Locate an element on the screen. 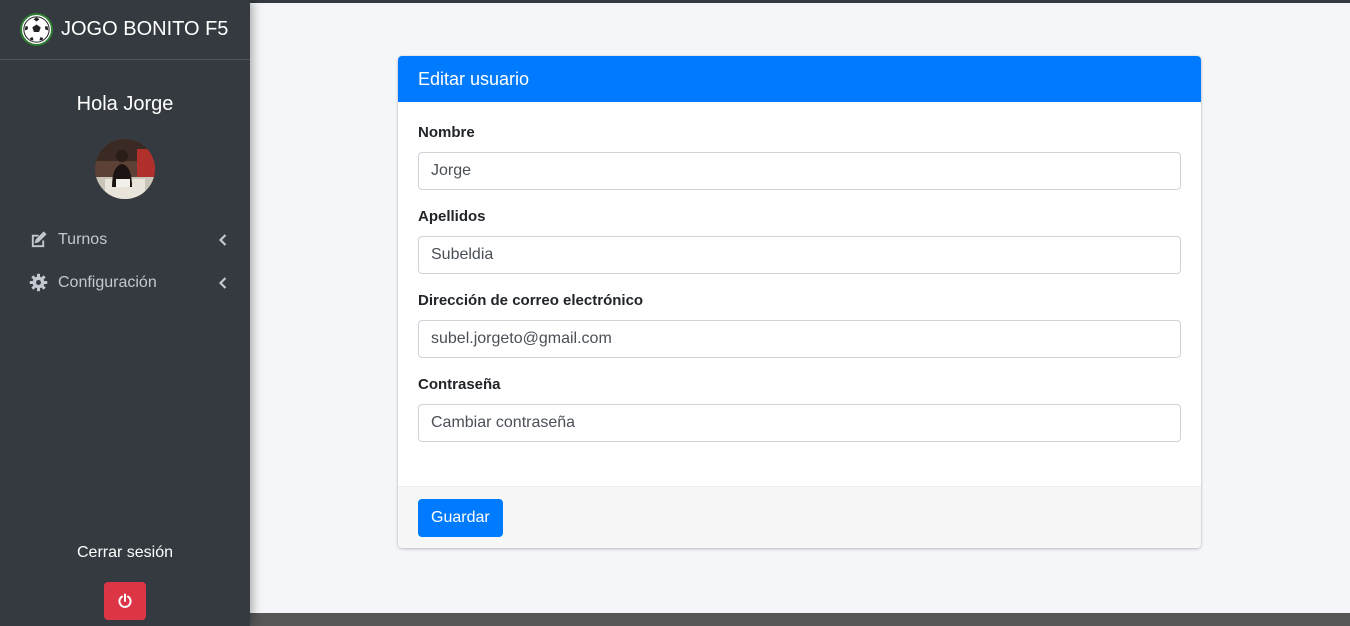 The height and width of the screenshot is (626, 1350). sidebar-nav: Turnos Configuración is located at coordinates (125, 261).